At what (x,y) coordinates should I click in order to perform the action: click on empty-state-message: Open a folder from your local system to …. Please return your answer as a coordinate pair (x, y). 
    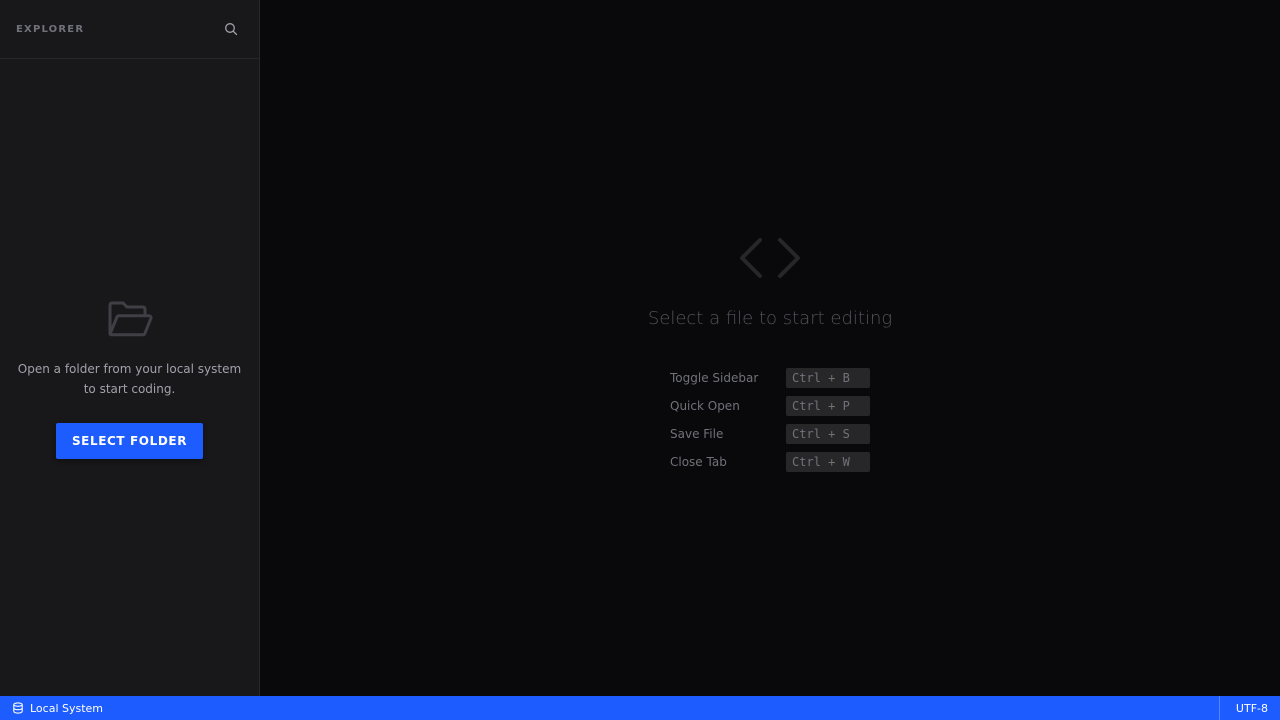
    Looking at the image, I should click on (129, 379).